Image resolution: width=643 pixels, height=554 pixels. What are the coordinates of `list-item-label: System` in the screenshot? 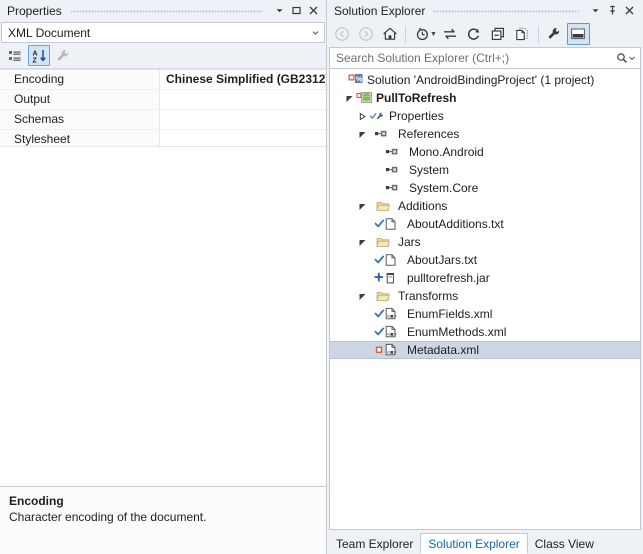 It's located at (429, 170).